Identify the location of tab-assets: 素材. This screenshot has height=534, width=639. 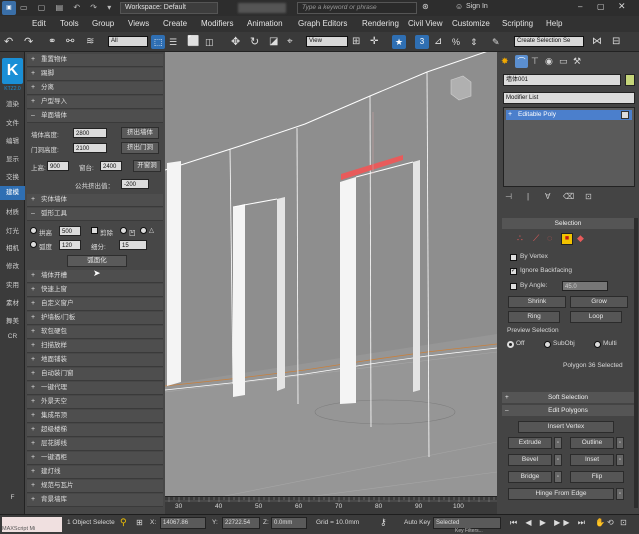
(12, 302).